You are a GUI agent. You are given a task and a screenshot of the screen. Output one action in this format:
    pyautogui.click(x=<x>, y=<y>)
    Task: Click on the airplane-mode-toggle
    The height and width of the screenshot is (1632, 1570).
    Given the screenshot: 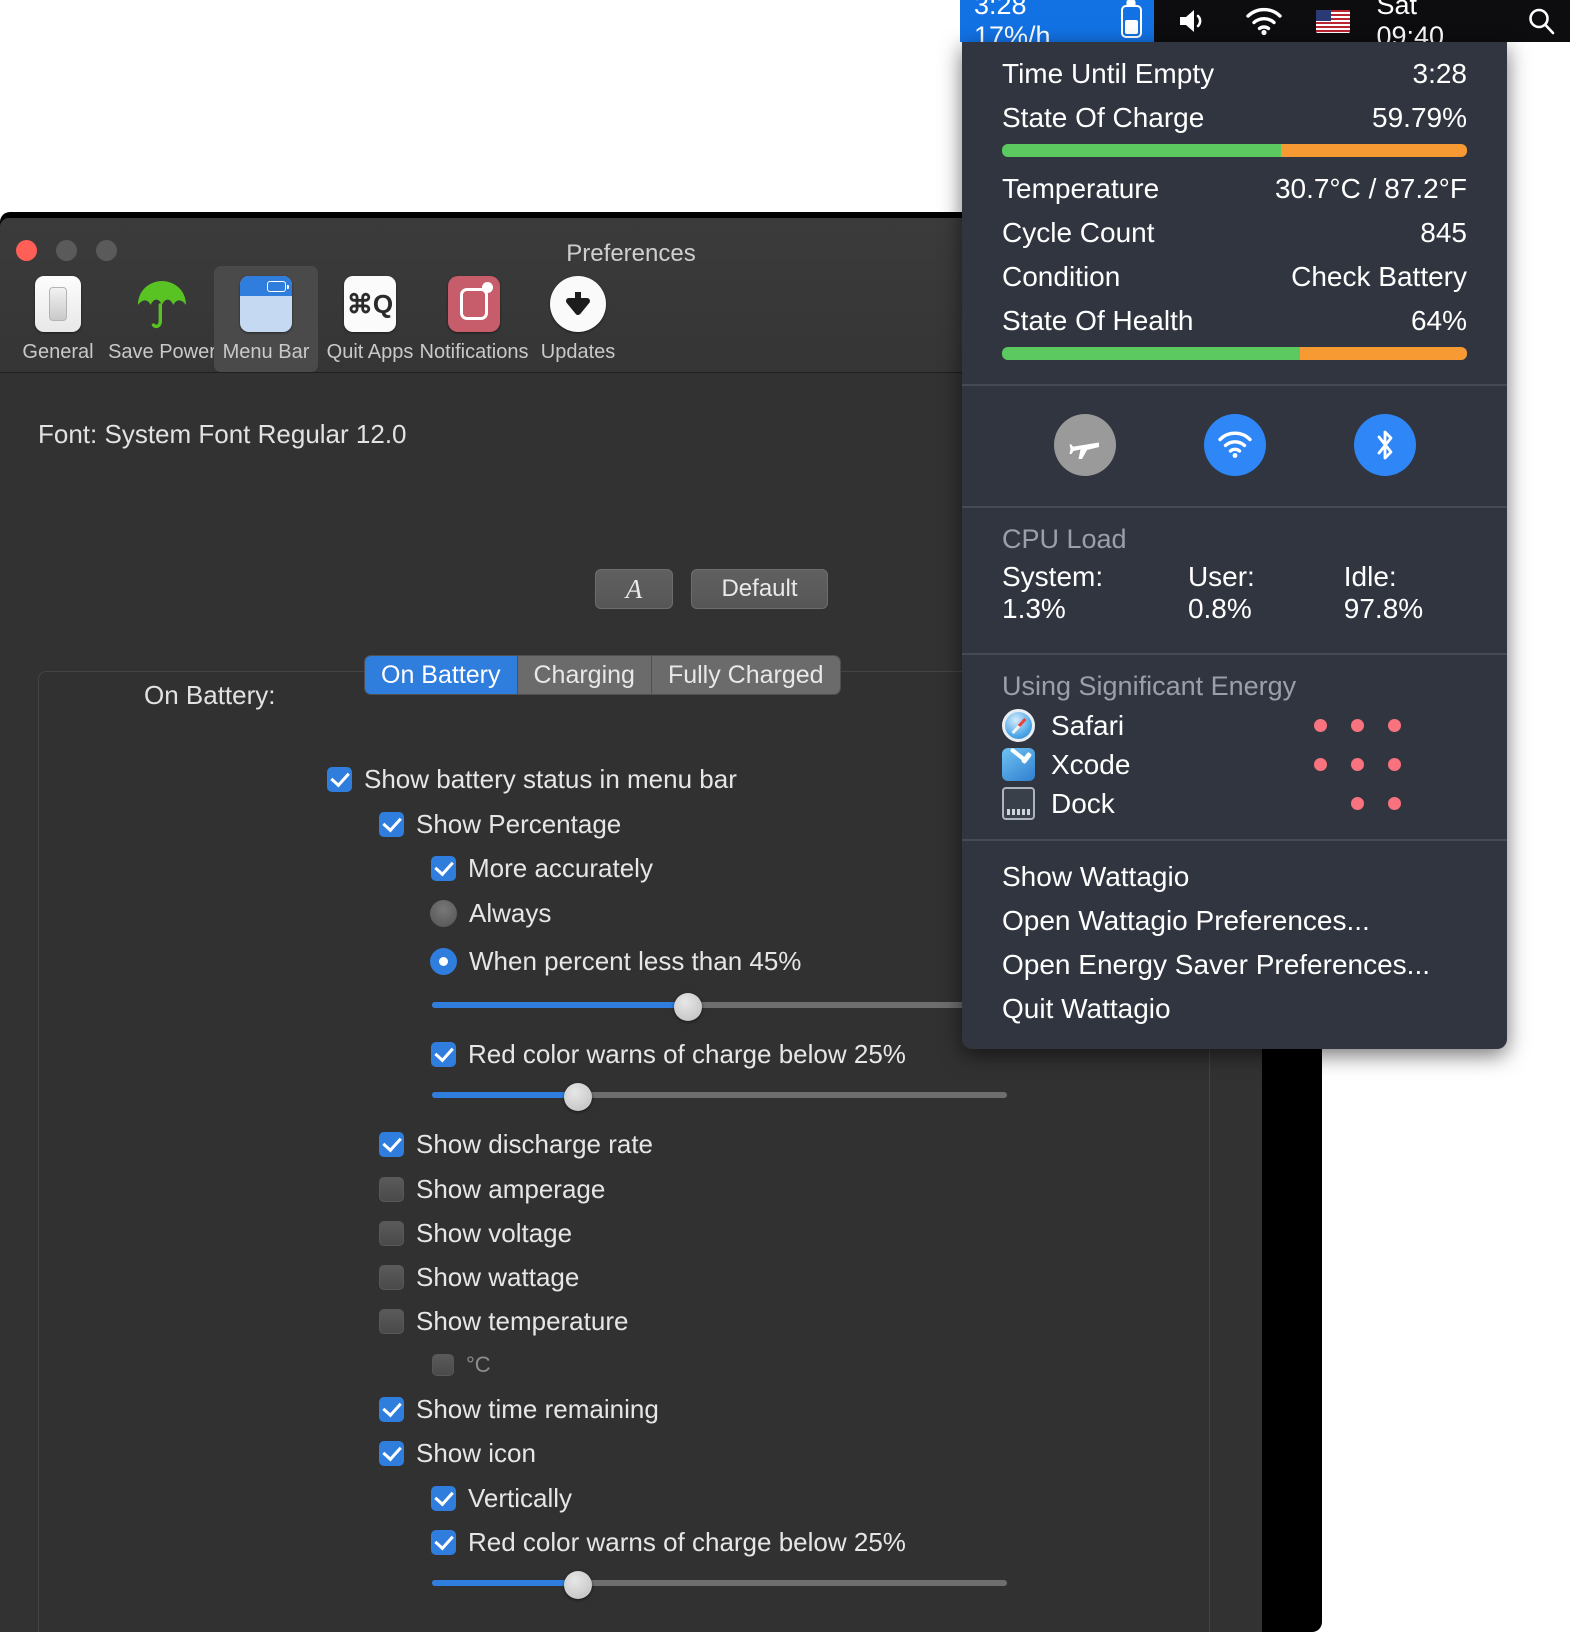 What is the action you would take?
    pyautogui.click(x=1084, y=445)
    